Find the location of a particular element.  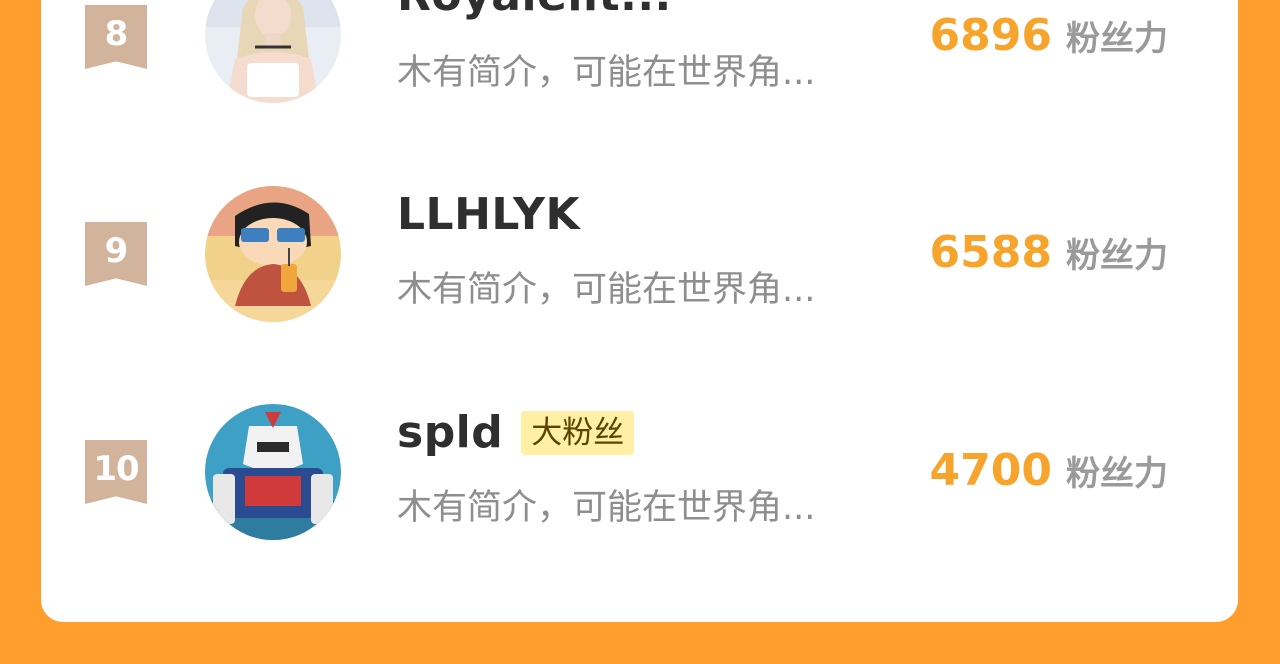

rank-flag: 9 is located at coordinates (116, 254).